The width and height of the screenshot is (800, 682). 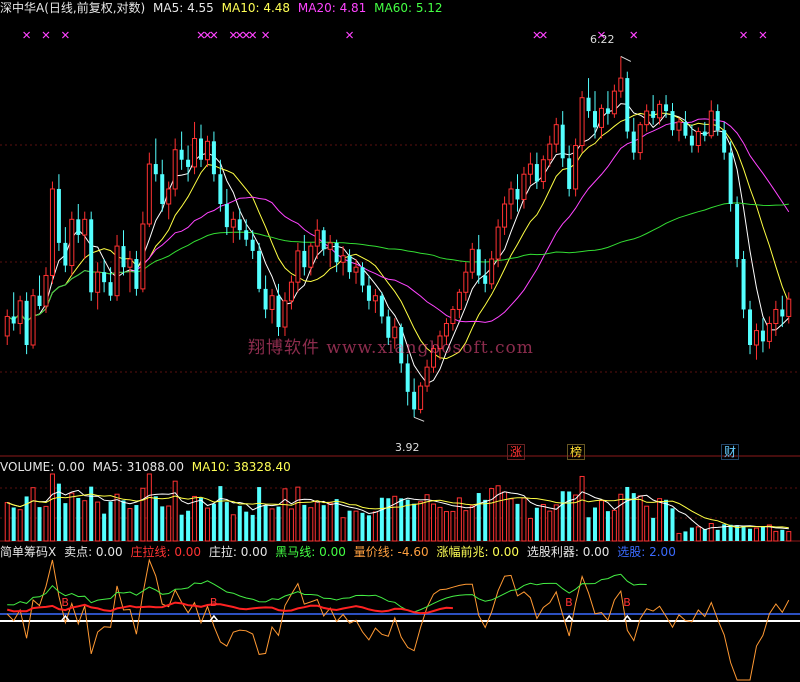 What do you see at coordinates (241, 467) in the screenshot?
I see `volume-ma10-value: MA10: 38328.40` at bounding box center [241, 467].